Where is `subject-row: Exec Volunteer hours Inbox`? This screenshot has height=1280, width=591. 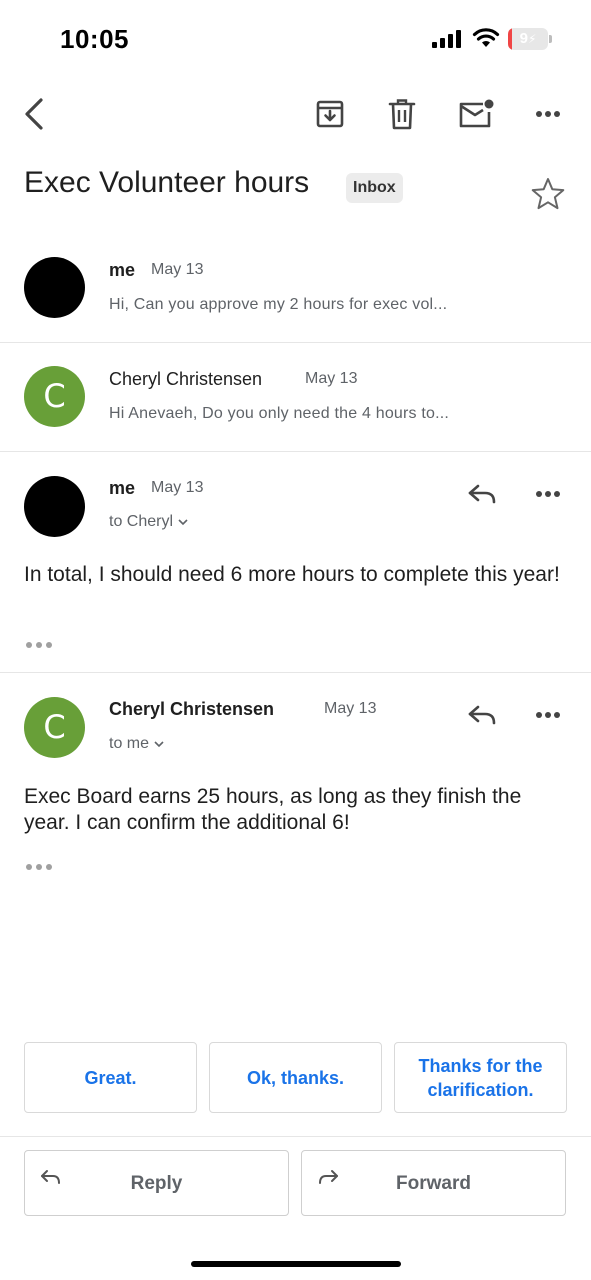
subject-row: Exec Volunteer hours Inbox is located at coordinates (295, 188).